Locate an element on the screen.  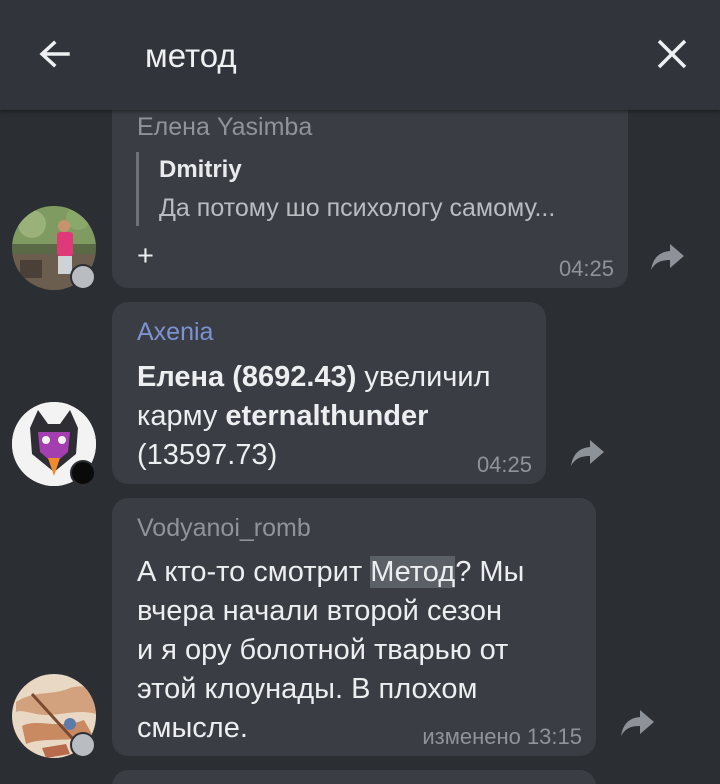
karma-giver: Елена (8692.43) is located at coordinates (246, 377).